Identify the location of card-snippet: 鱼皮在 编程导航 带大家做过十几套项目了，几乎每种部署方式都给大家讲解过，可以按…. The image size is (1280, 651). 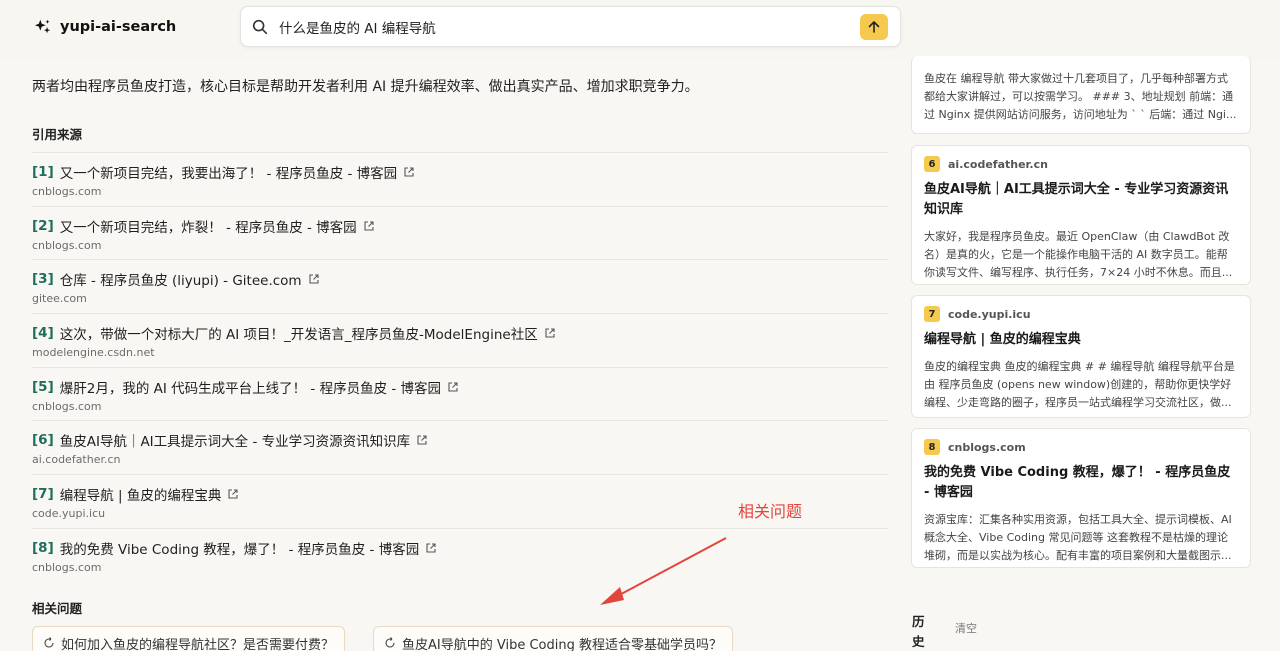
(1080, 96).